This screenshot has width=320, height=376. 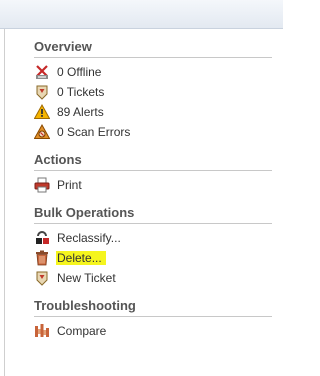 What do you see at coordinates (153, 278) in the screenshot?
I see `new-ticket-link: New Ticket` at bounding box center [153, 278].